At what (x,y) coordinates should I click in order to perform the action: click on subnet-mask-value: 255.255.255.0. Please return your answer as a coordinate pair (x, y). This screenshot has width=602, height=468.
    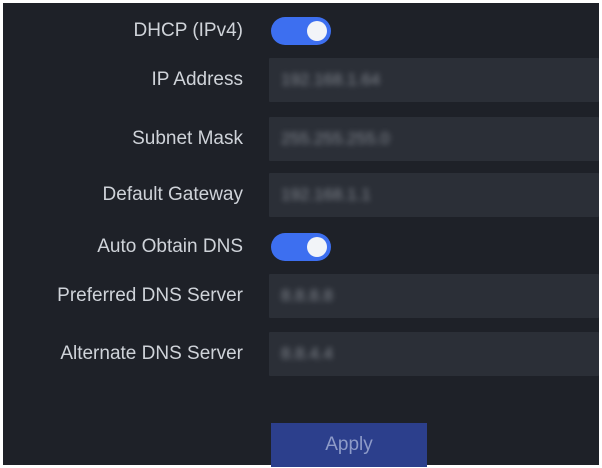
    Looking at the image, I should click on (335, 138).